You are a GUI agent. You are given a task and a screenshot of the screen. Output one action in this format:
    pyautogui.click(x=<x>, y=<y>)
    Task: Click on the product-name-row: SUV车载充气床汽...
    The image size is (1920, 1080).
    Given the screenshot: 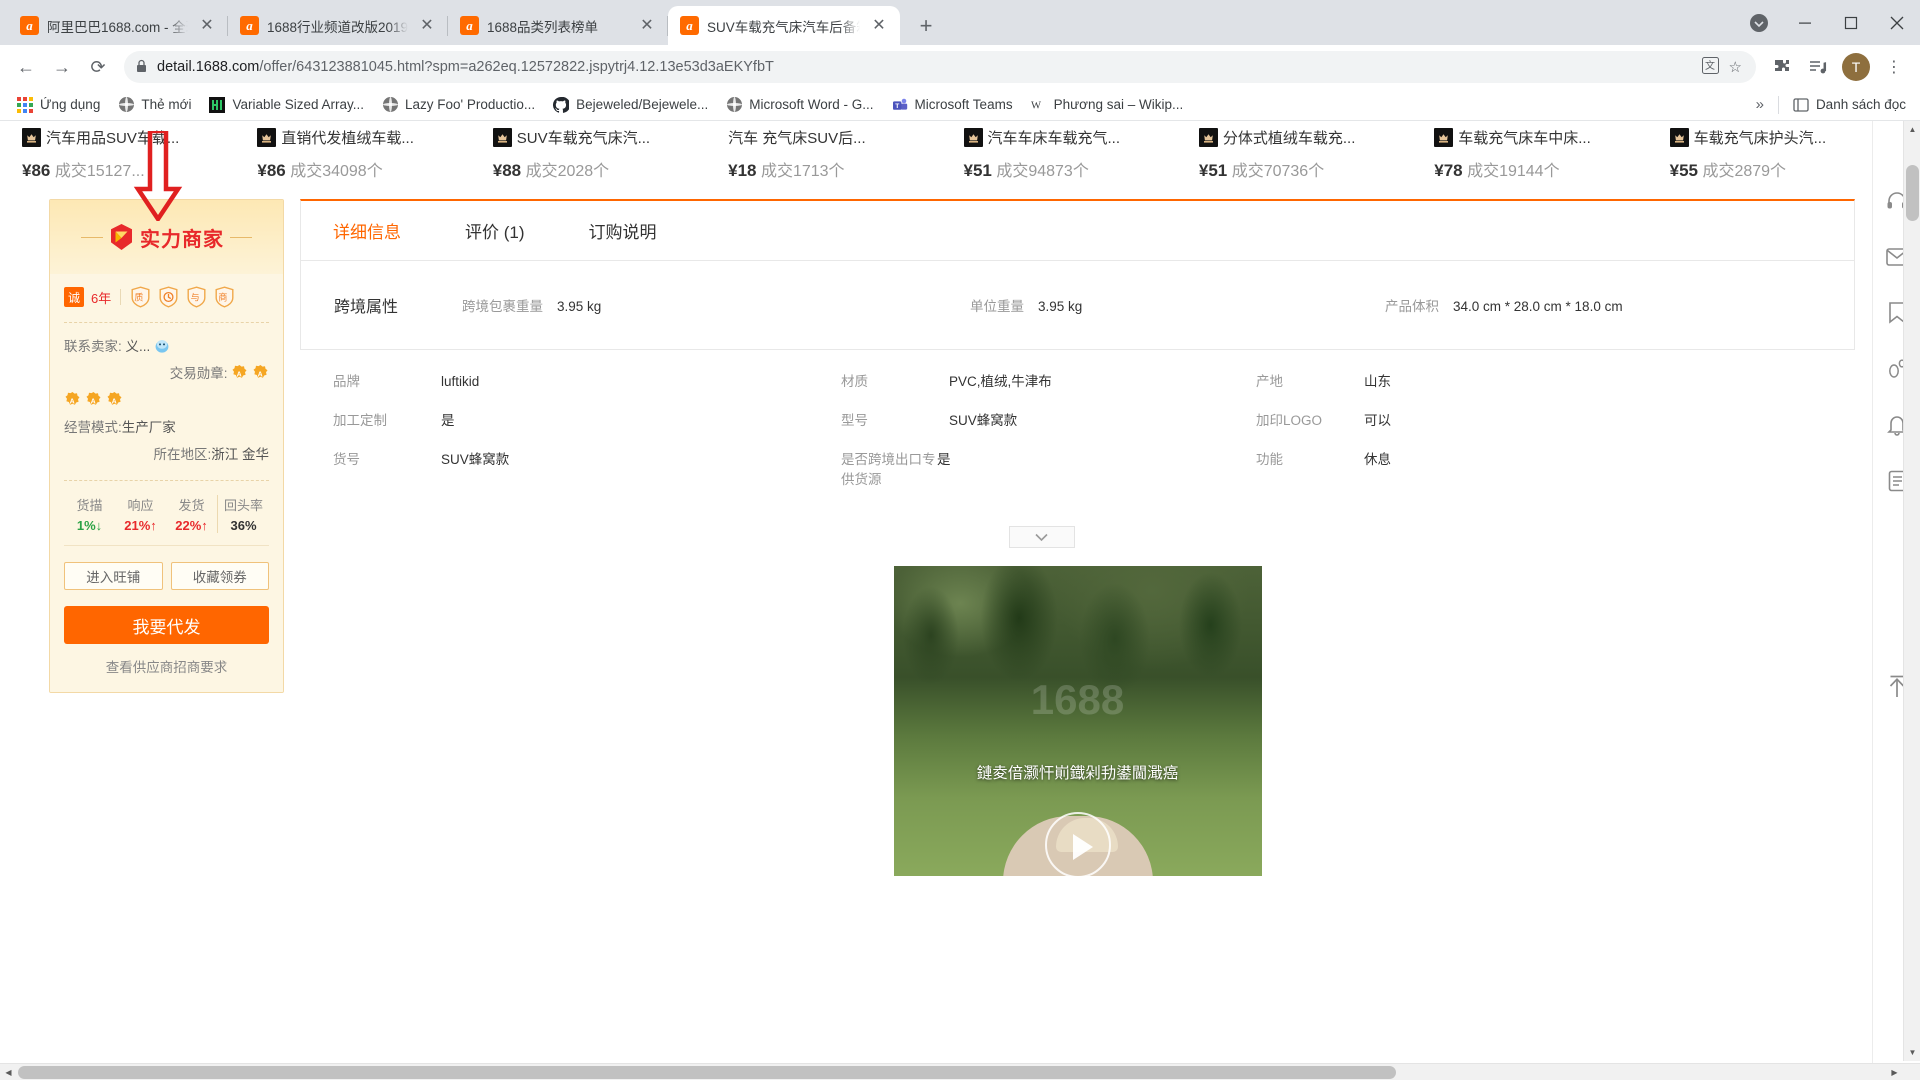 What is the action you would take?
    pyautogui.click(x=604, y=137)
    